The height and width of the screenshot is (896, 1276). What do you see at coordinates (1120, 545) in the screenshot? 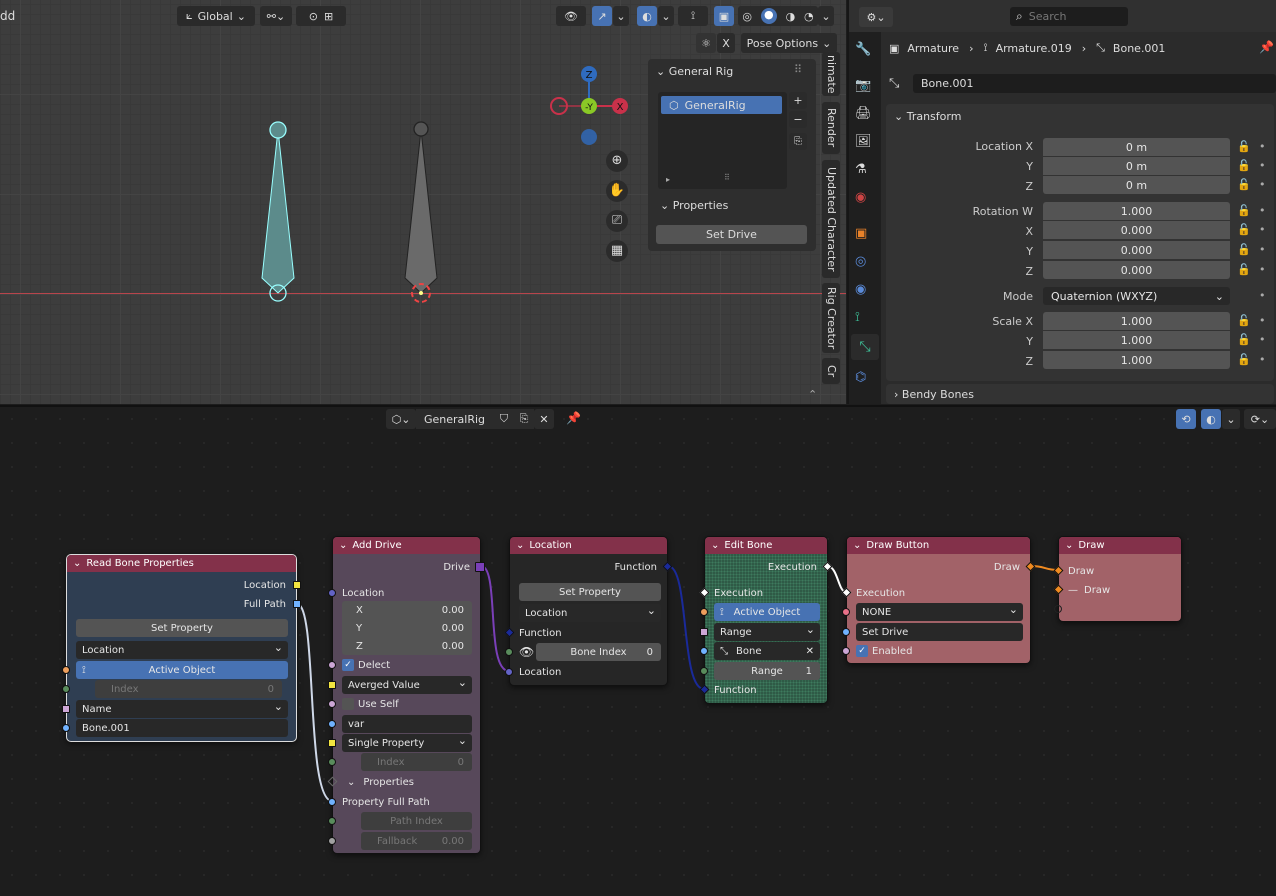
I see `node-header: ⌄ Draw` at bounding box center [1120, 545].